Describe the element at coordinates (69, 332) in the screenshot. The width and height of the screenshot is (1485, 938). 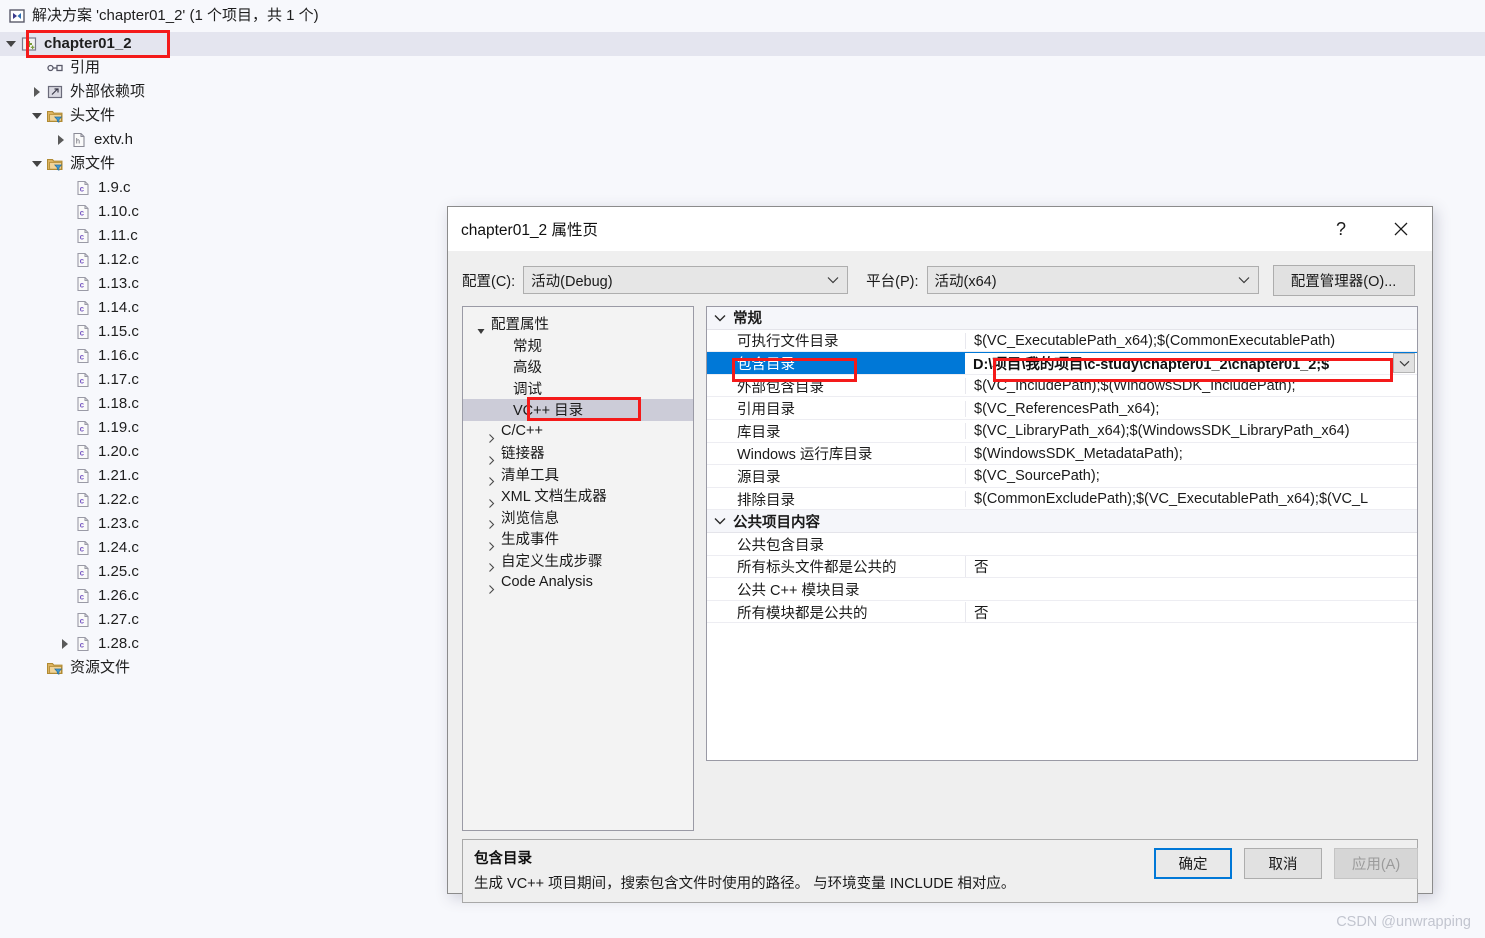
I see `tree-item-1.15.c: c 1.15.c` at that location.